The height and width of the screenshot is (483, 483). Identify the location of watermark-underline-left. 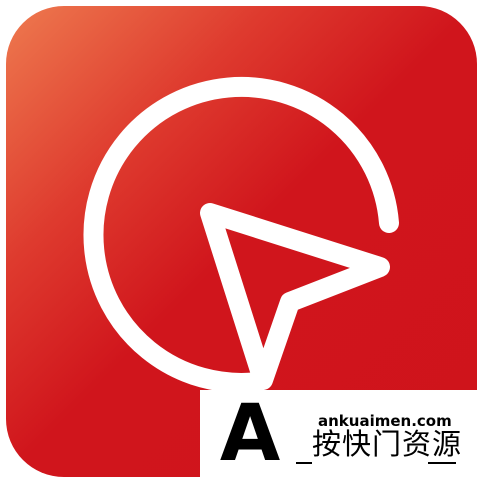
(304, 463).